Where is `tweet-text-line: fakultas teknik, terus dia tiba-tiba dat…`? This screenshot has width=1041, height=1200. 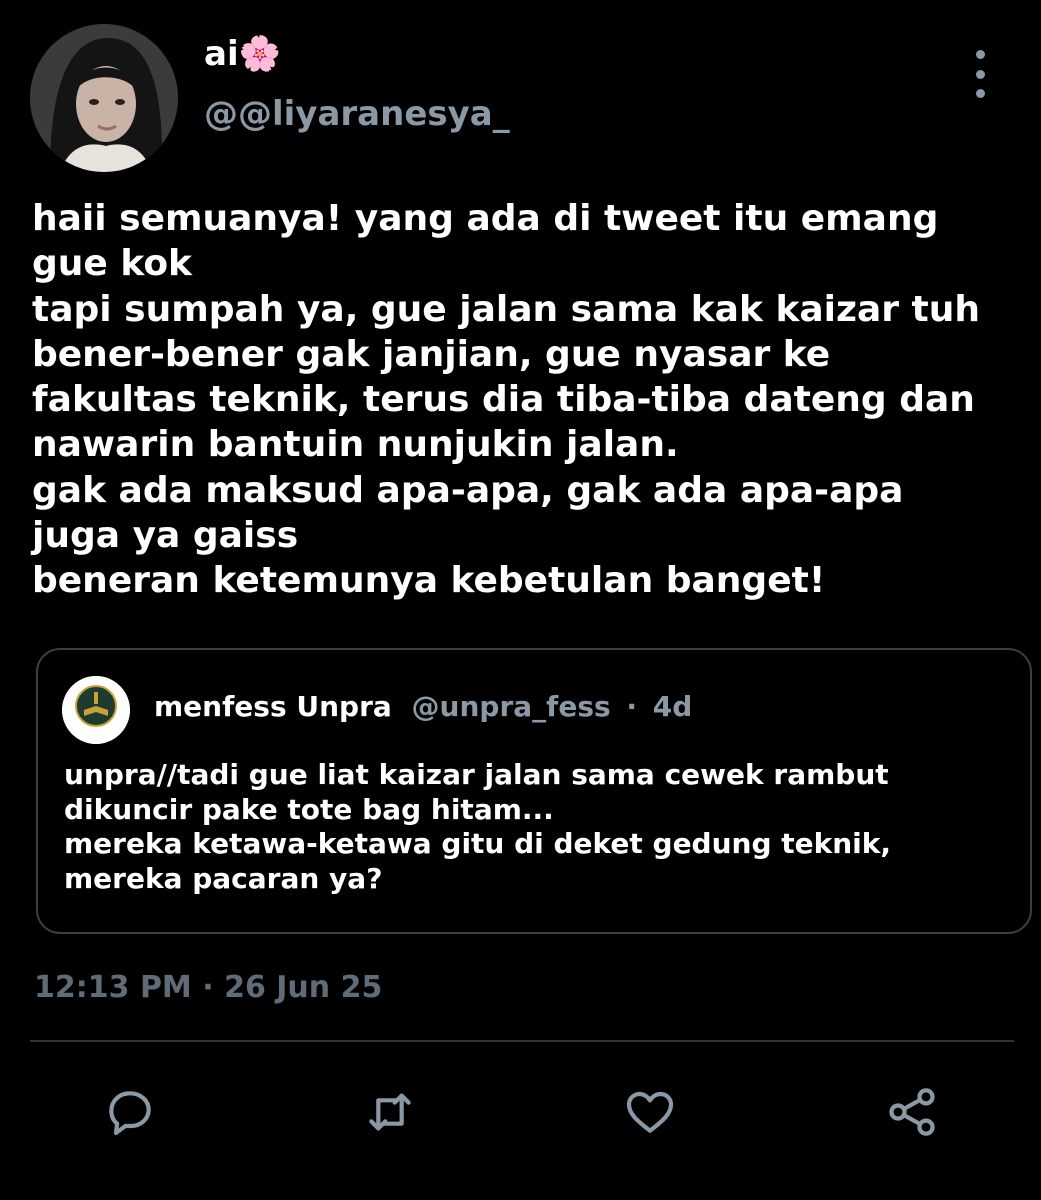
tweet-text-line: fakultas teknik, terus dia tiba-tiba dat… is located at coordinates (503, 400).